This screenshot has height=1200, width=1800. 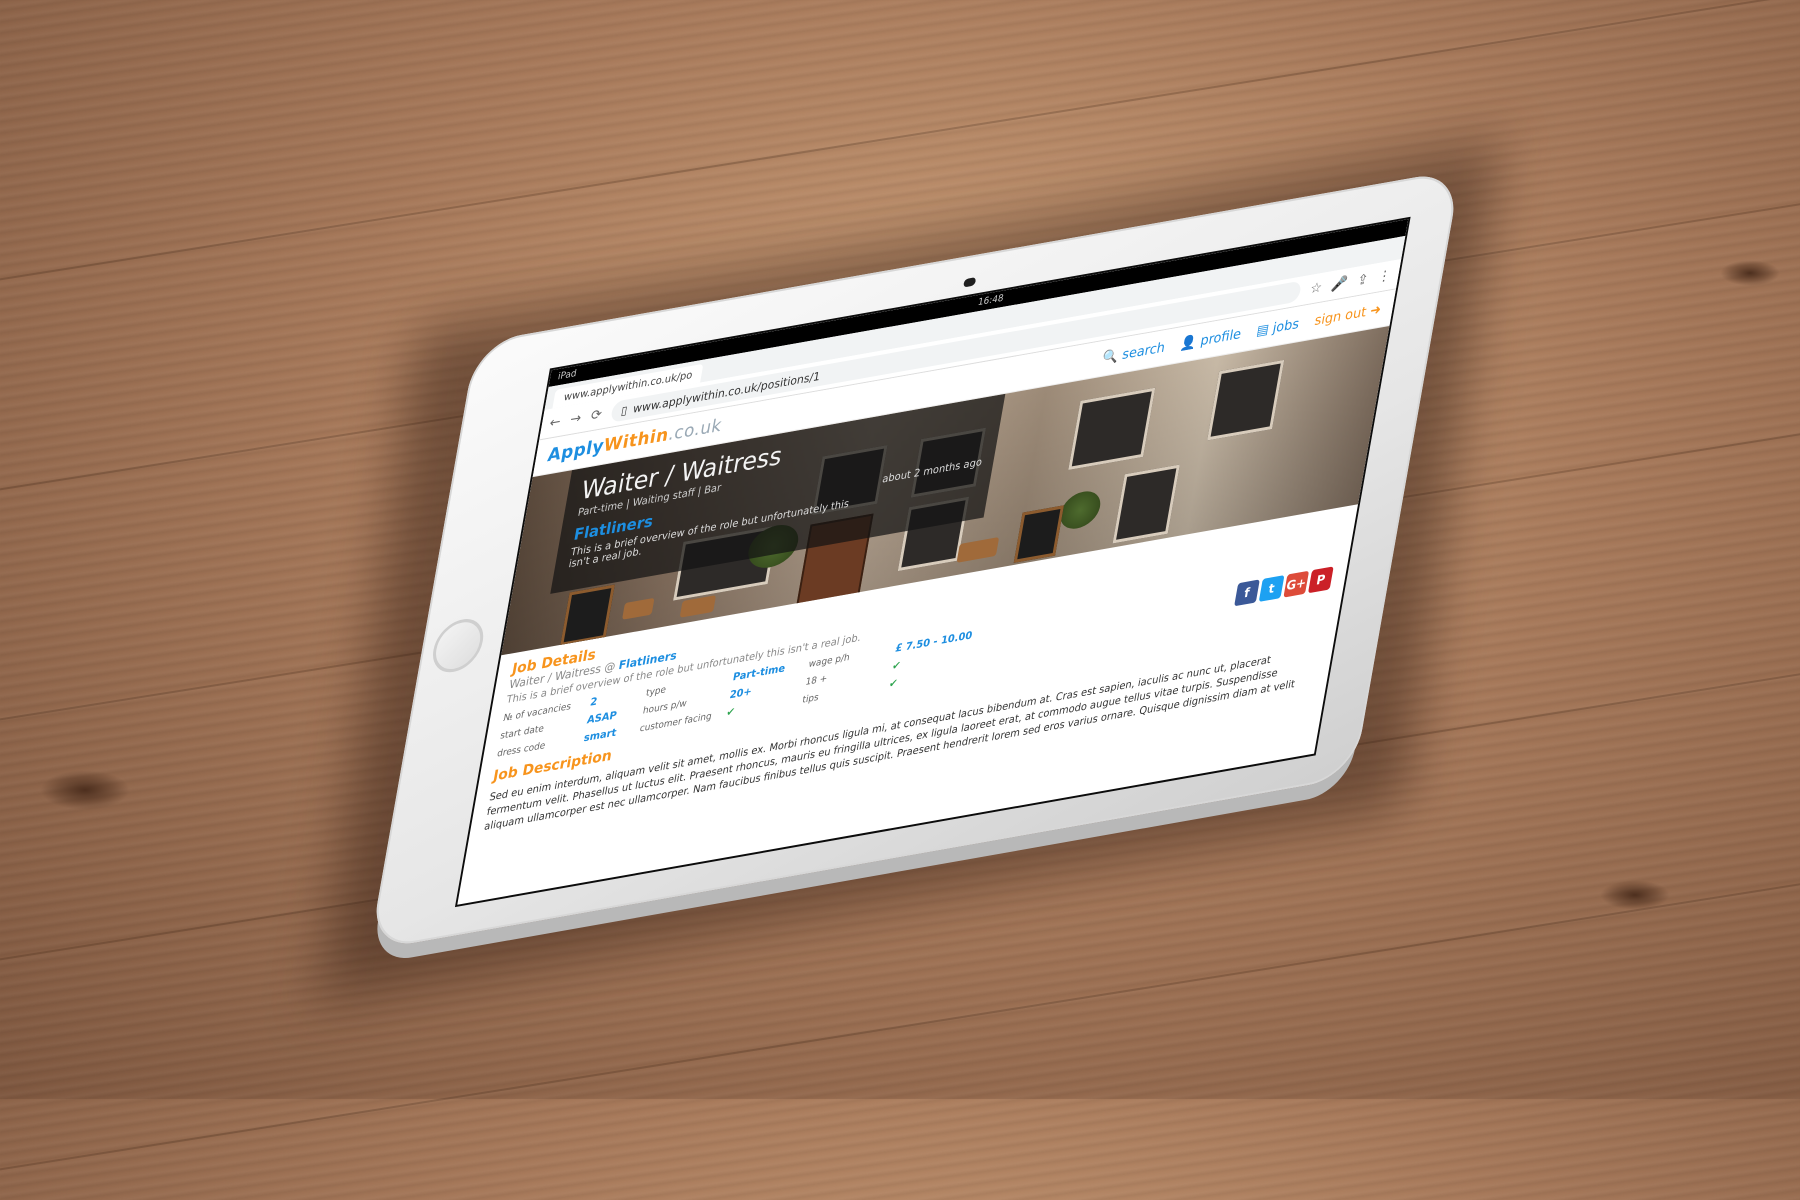 What do you see at coordinates (740, 694) in the screenshot?
I see `detail-value: 20+` at bounding box center [740, 694].